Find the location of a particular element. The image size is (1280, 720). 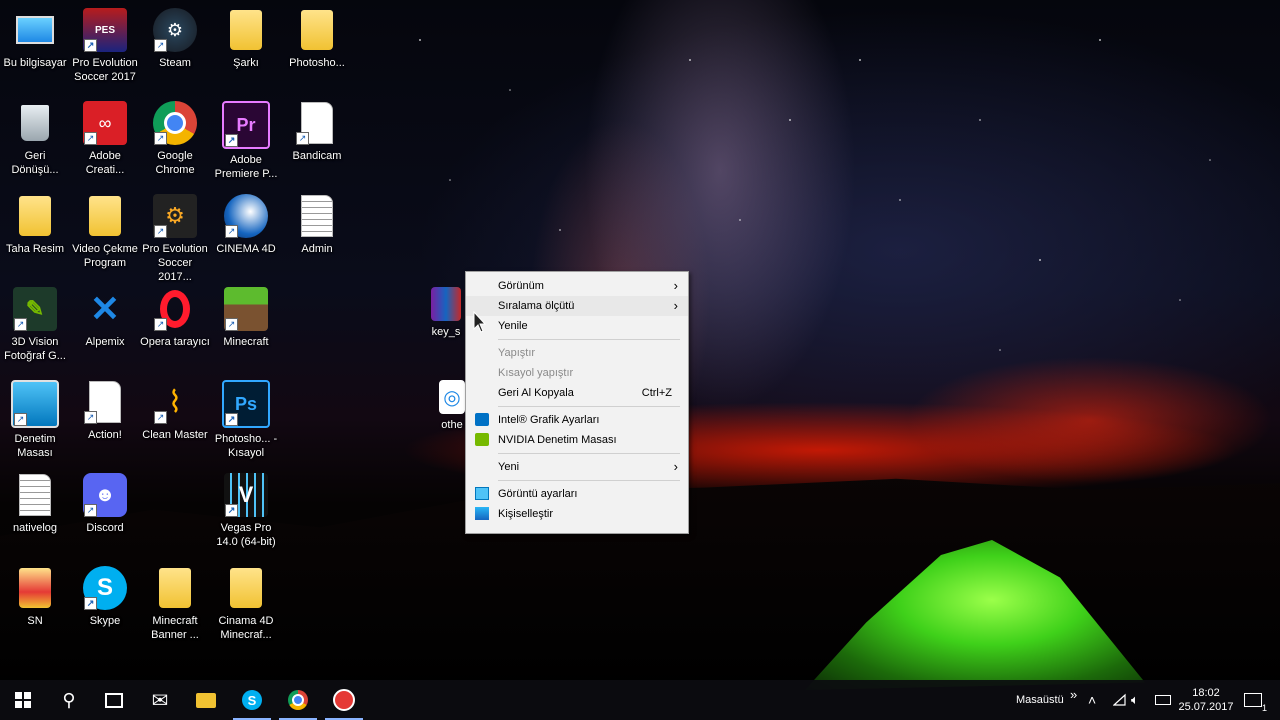

record-icon is located at coordinates (344, 700).